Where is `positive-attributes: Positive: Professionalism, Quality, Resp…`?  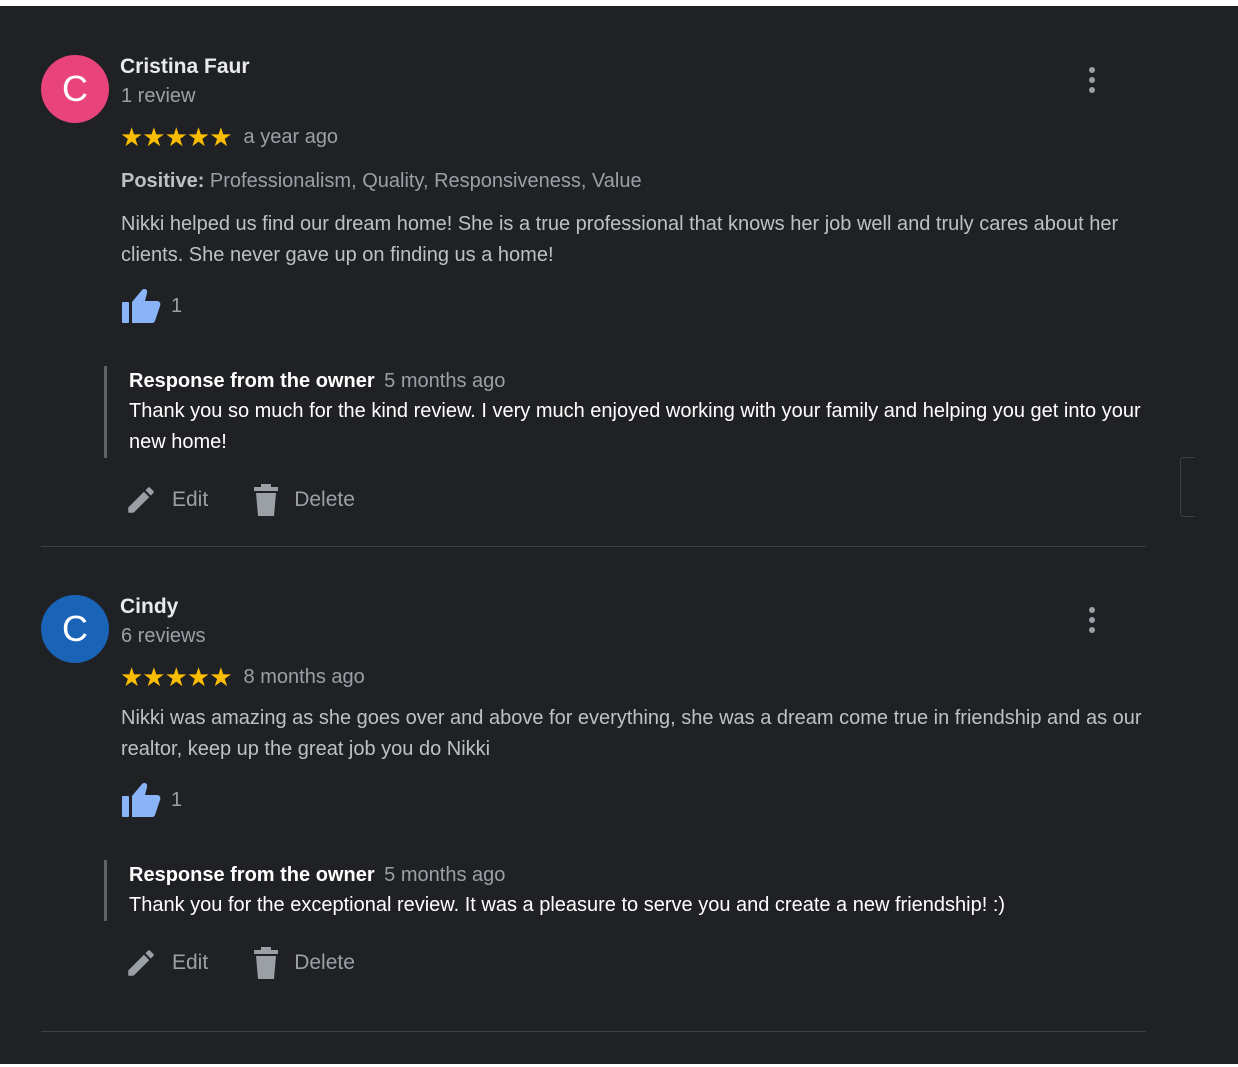 positive-attributes: Positive: Professionalism, Quality, Resp… is located at coordinates (381, 181).